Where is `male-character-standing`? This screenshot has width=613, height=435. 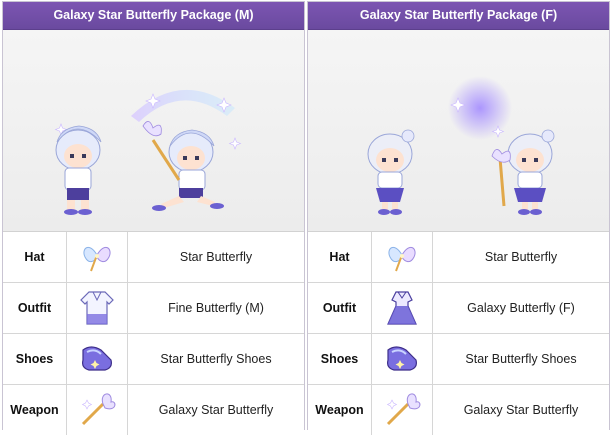 male-character-standing is located at coordinates (78, 170).